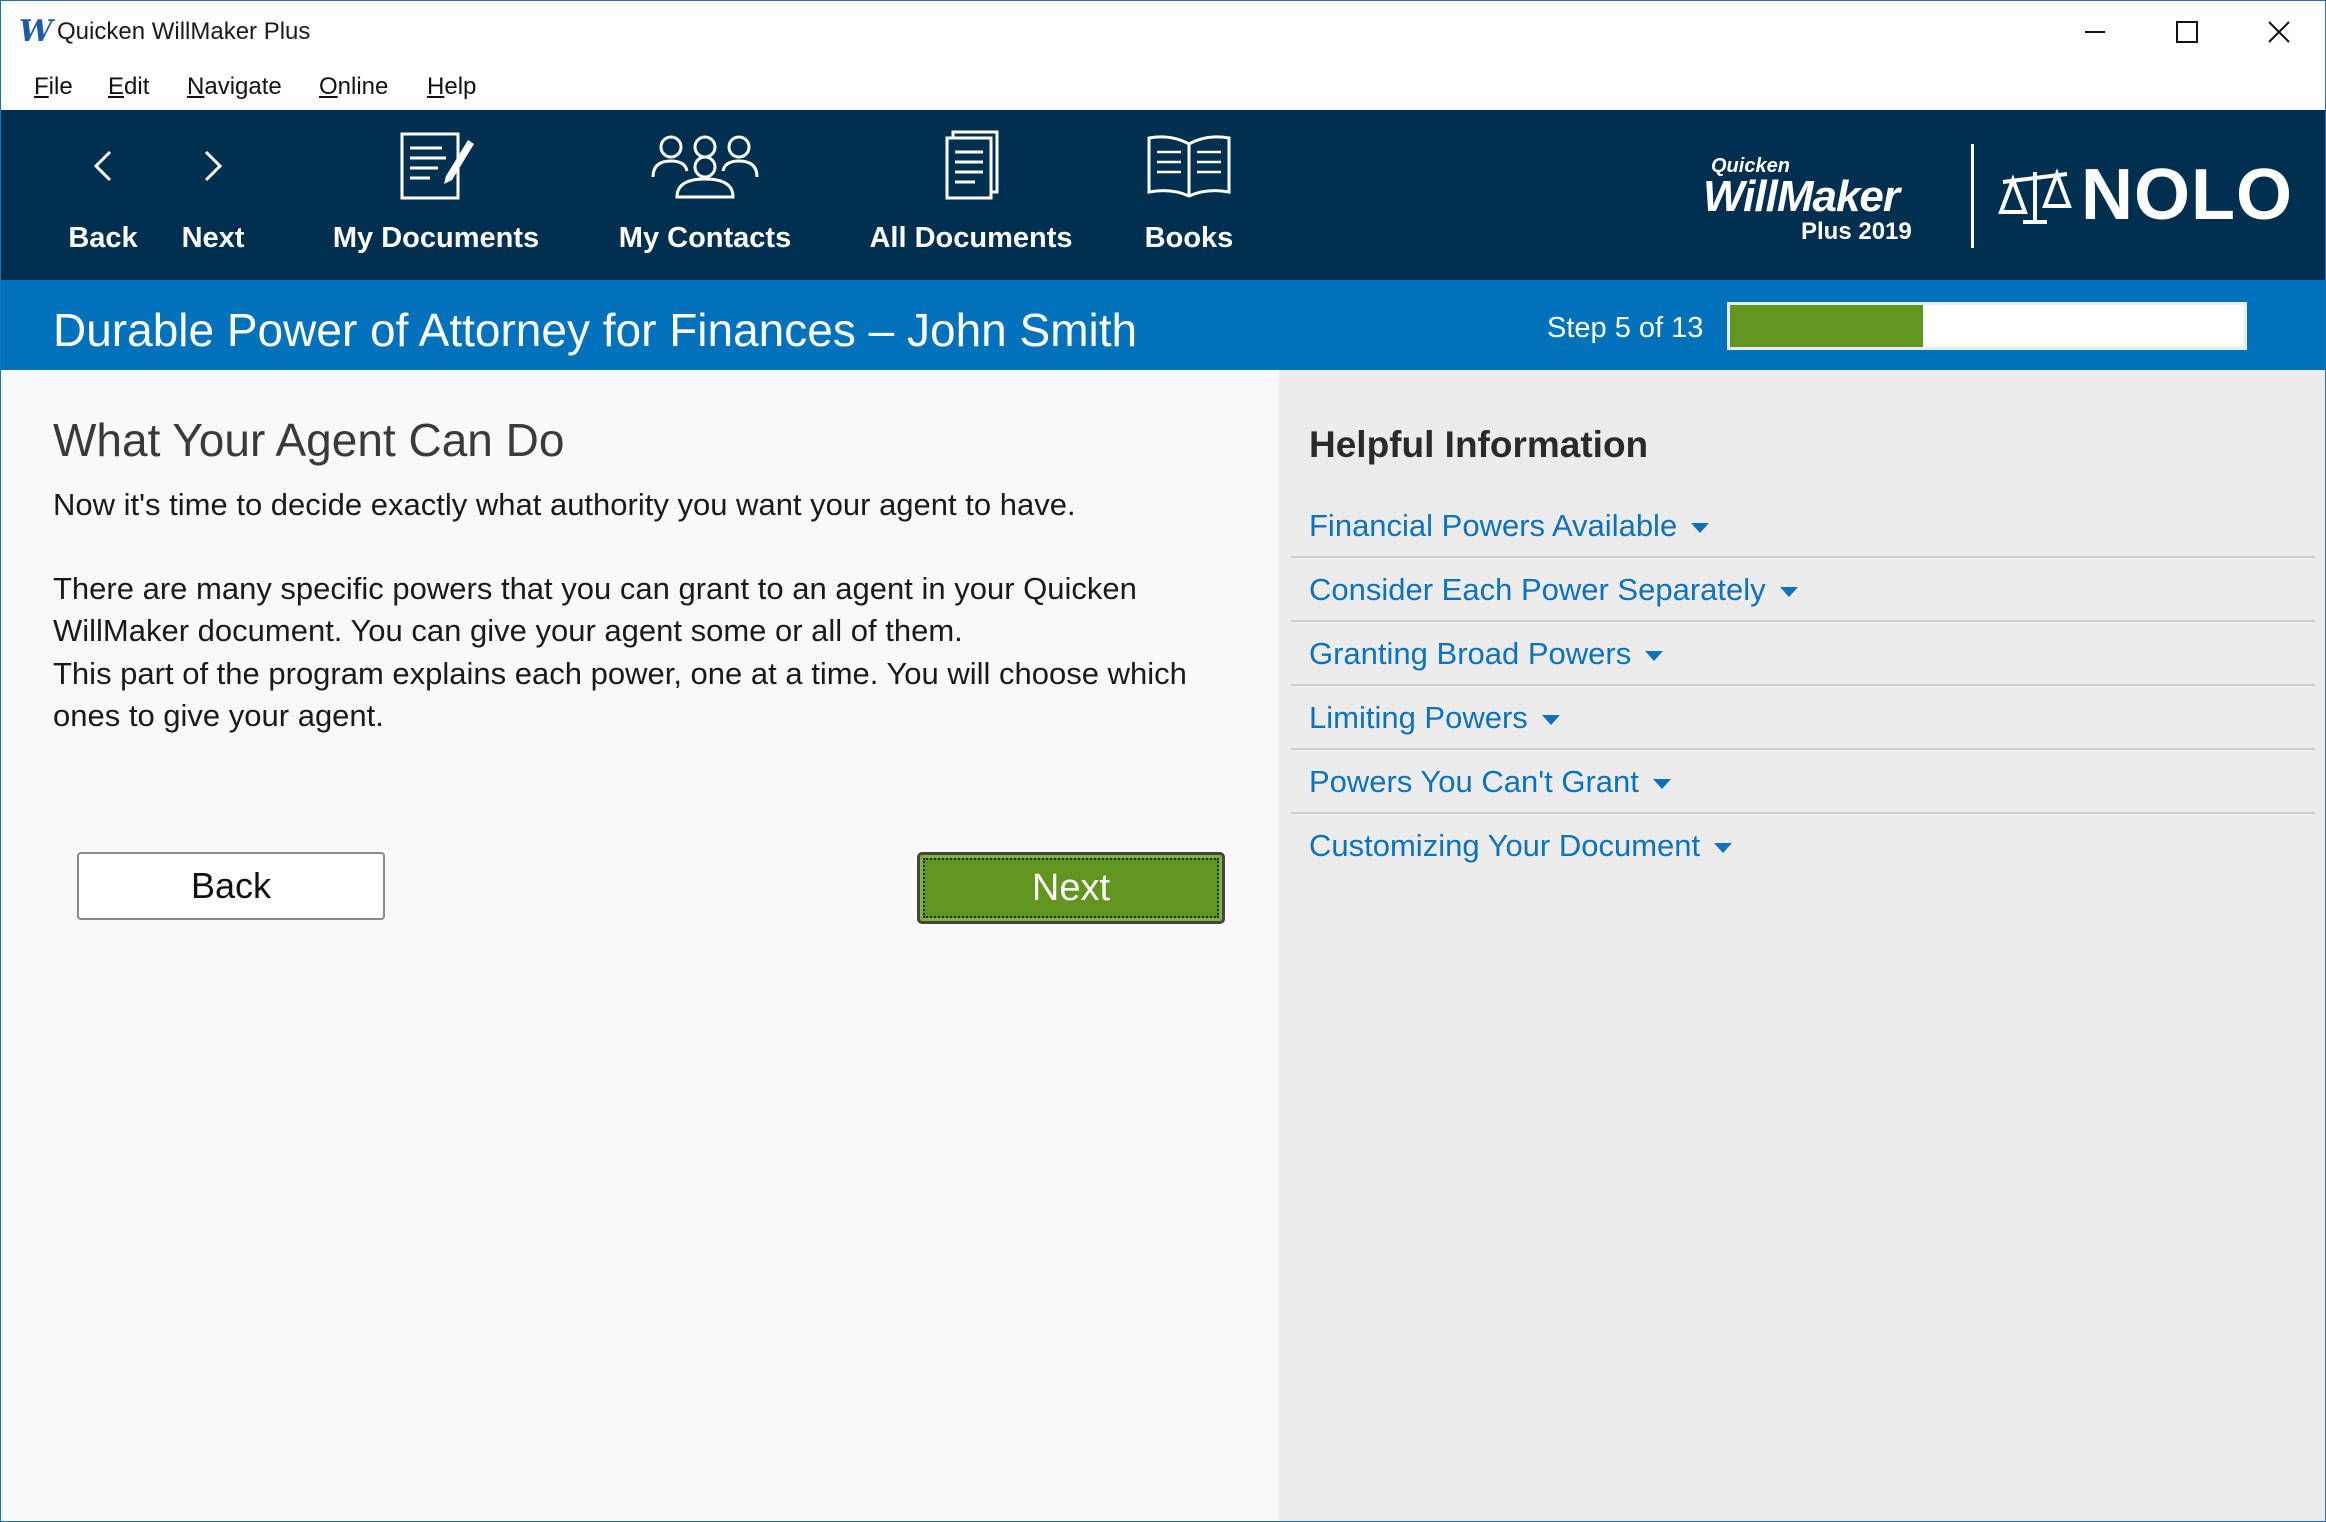 The width and height of the screenshot is (2326, 1522). I want to click on willmaker-logo: Quicken WillMaker Plus 2019, so click(1823, 204).